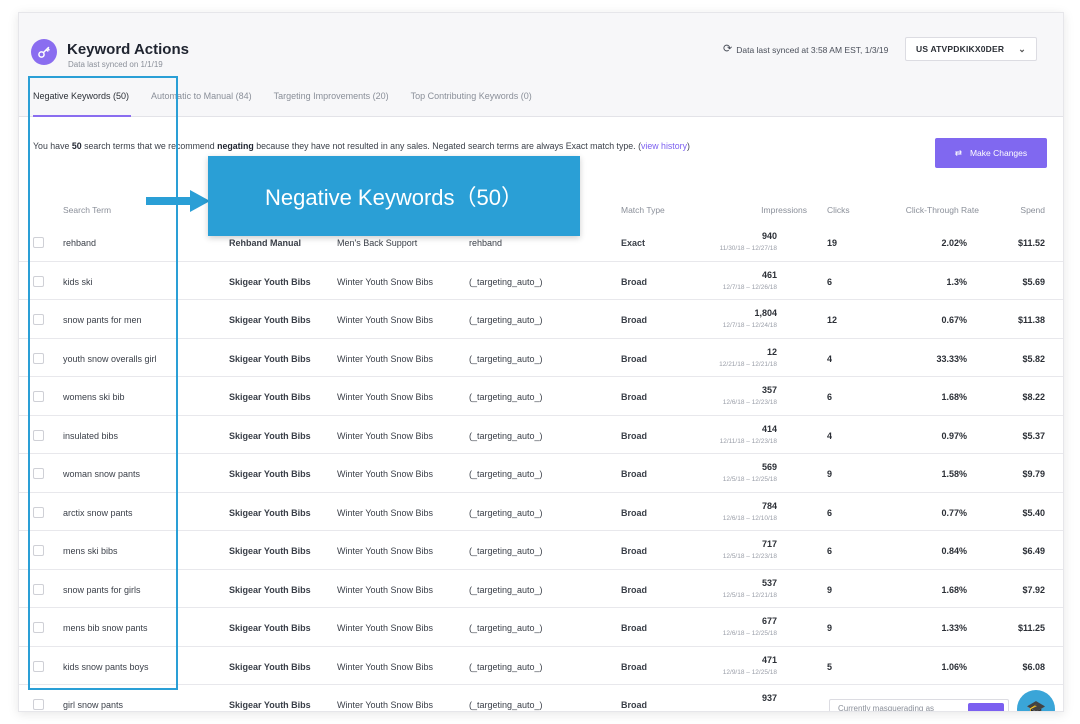 This screenshot has width=1080, height=724. I want to click on col-spend: Spend, so click(1032, 210).